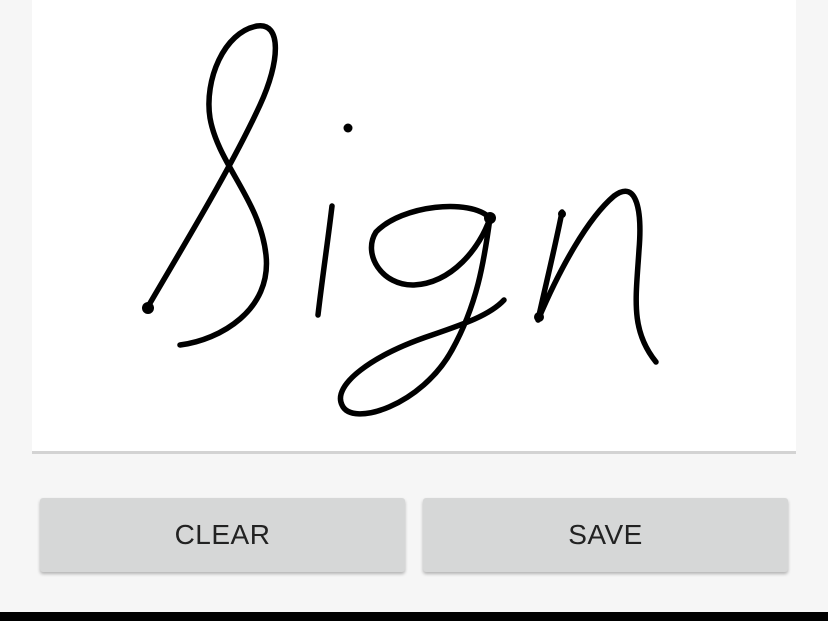 This screenshot has width=828, height=621. I want to click on signature-stroke-i, so click(325, 260).